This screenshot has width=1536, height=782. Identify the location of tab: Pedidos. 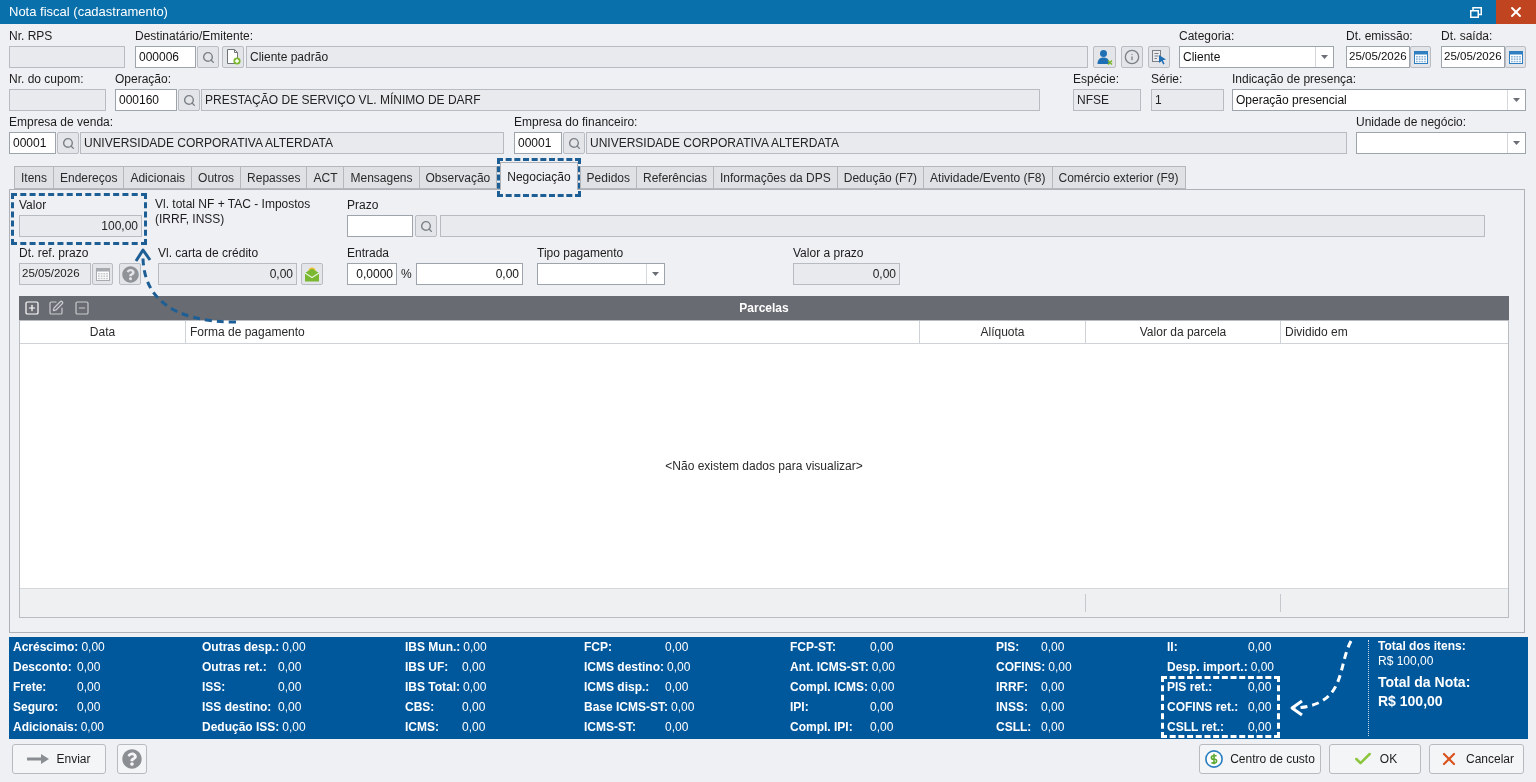
(608, 177).